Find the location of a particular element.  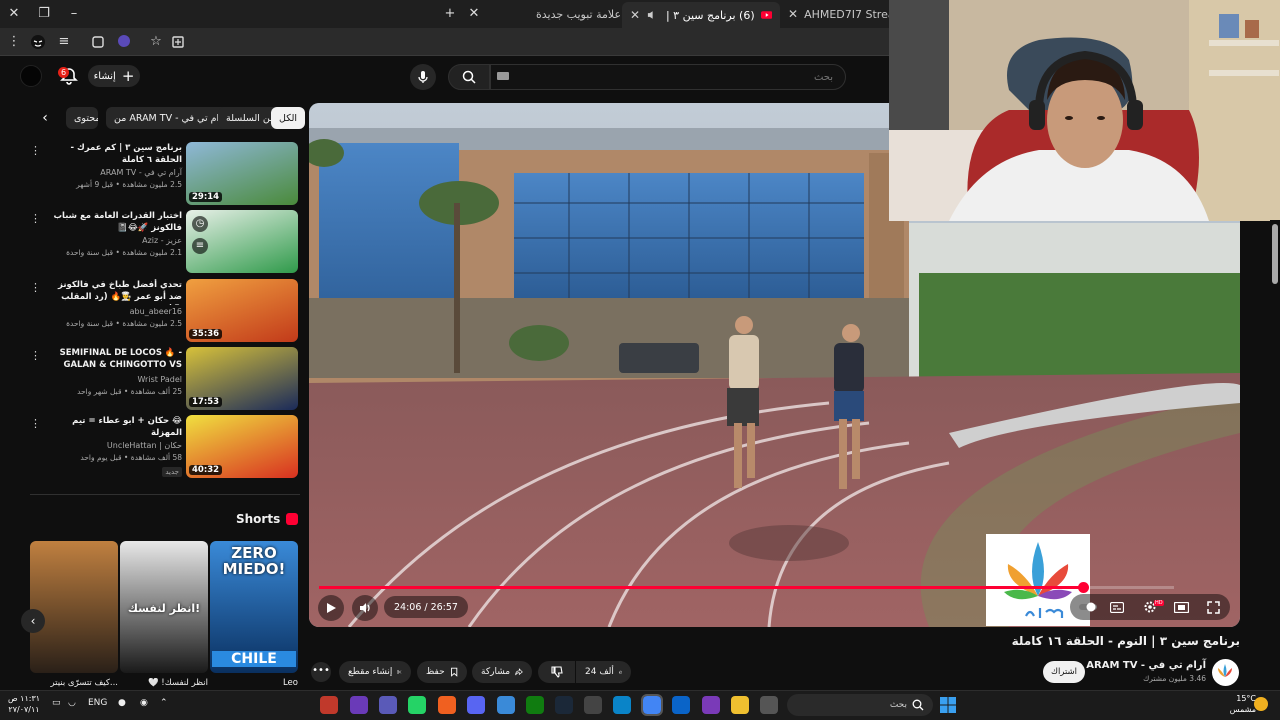

tab-youtube-video: ✕ (6) برنامج سين ٣ | النوم - الحـ is located at coordinates (701, 15).